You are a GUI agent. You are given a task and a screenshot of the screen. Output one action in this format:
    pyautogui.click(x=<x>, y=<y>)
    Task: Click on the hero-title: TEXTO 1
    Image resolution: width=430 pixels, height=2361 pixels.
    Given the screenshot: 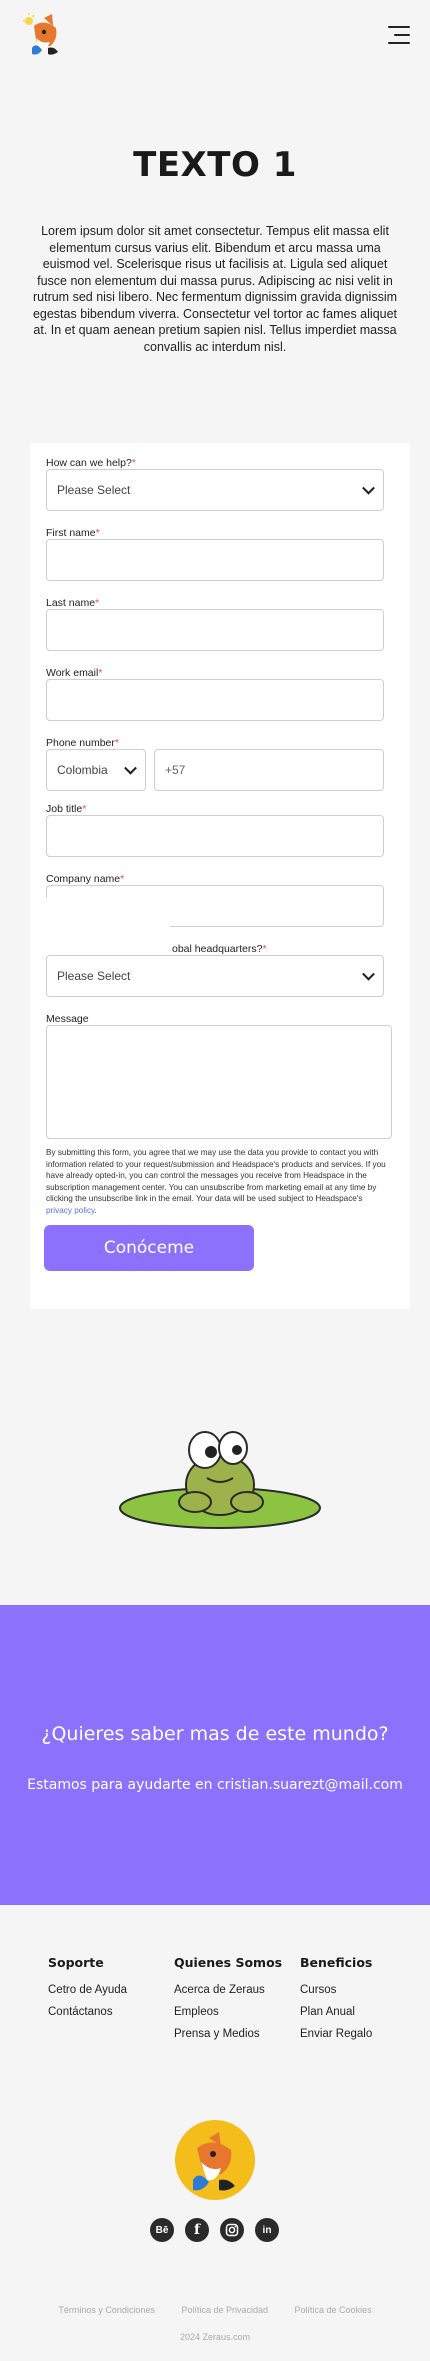 What is the action you would take?
    pyautogui.click(x=215, y=165)
    